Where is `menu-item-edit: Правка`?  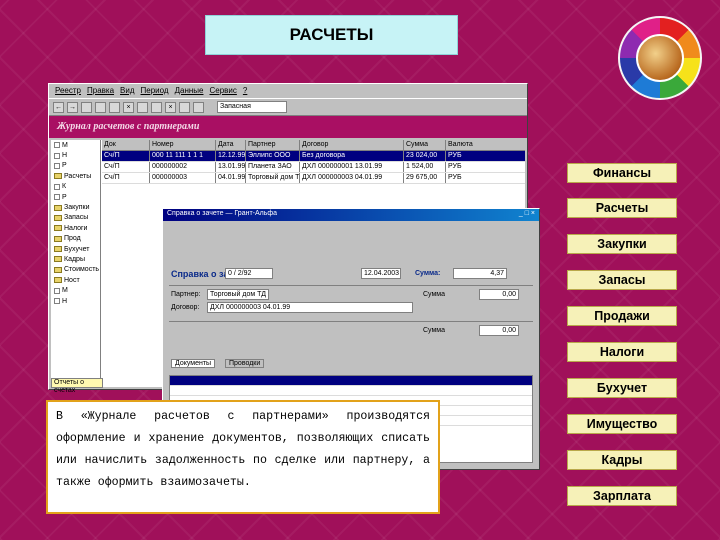
menu-item-edit: Правка is located at coordinates (100, 91).